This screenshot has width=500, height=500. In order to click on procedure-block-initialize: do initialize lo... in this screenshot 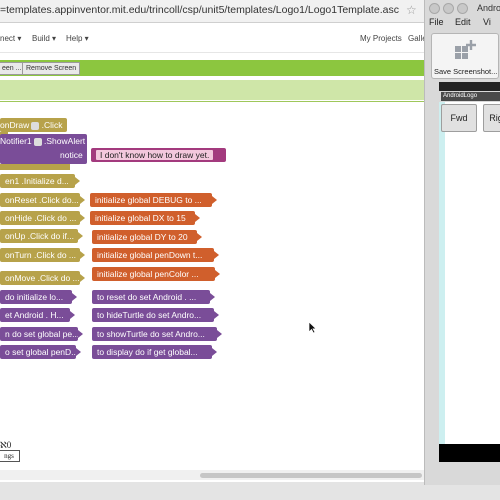, I will do `click(38, 297)`.